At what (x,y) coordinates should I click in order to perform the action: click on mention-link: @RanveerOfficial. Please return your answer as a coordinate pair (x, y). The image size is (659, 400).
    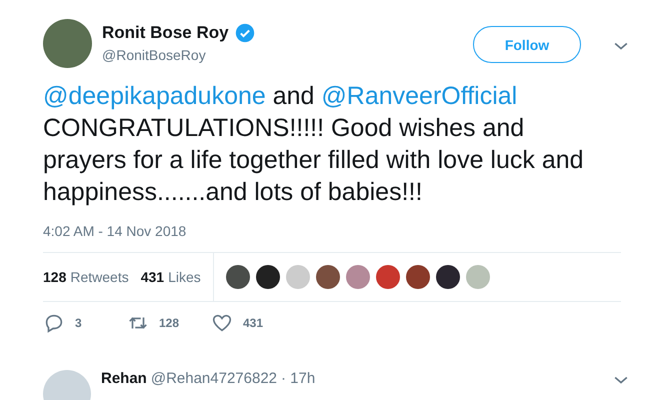
    Looking at the image, I should click on (419, 96).